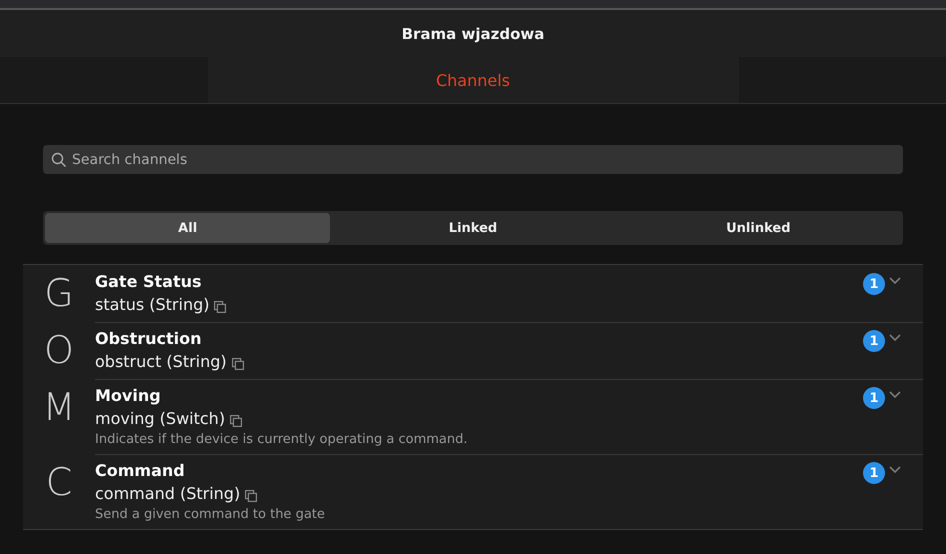 This screenshot has height=554, width=946. What do you see at coordinates (149, 339) in the screenshot?
I see `channel-name: Obstruction` at bounding box center [149, 339].